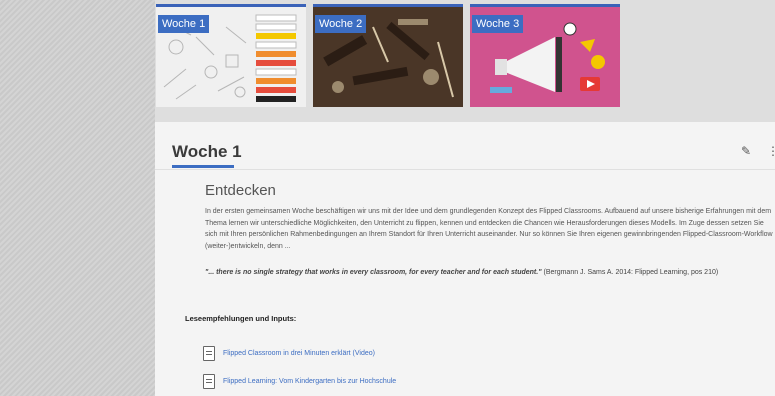 The width and height of the screenshot is (775, 396). What do you see at coordinates (341, 24) in the screenshot?
I see `week-2-tile-label: Woche 2` at bounding box center [341, 24].